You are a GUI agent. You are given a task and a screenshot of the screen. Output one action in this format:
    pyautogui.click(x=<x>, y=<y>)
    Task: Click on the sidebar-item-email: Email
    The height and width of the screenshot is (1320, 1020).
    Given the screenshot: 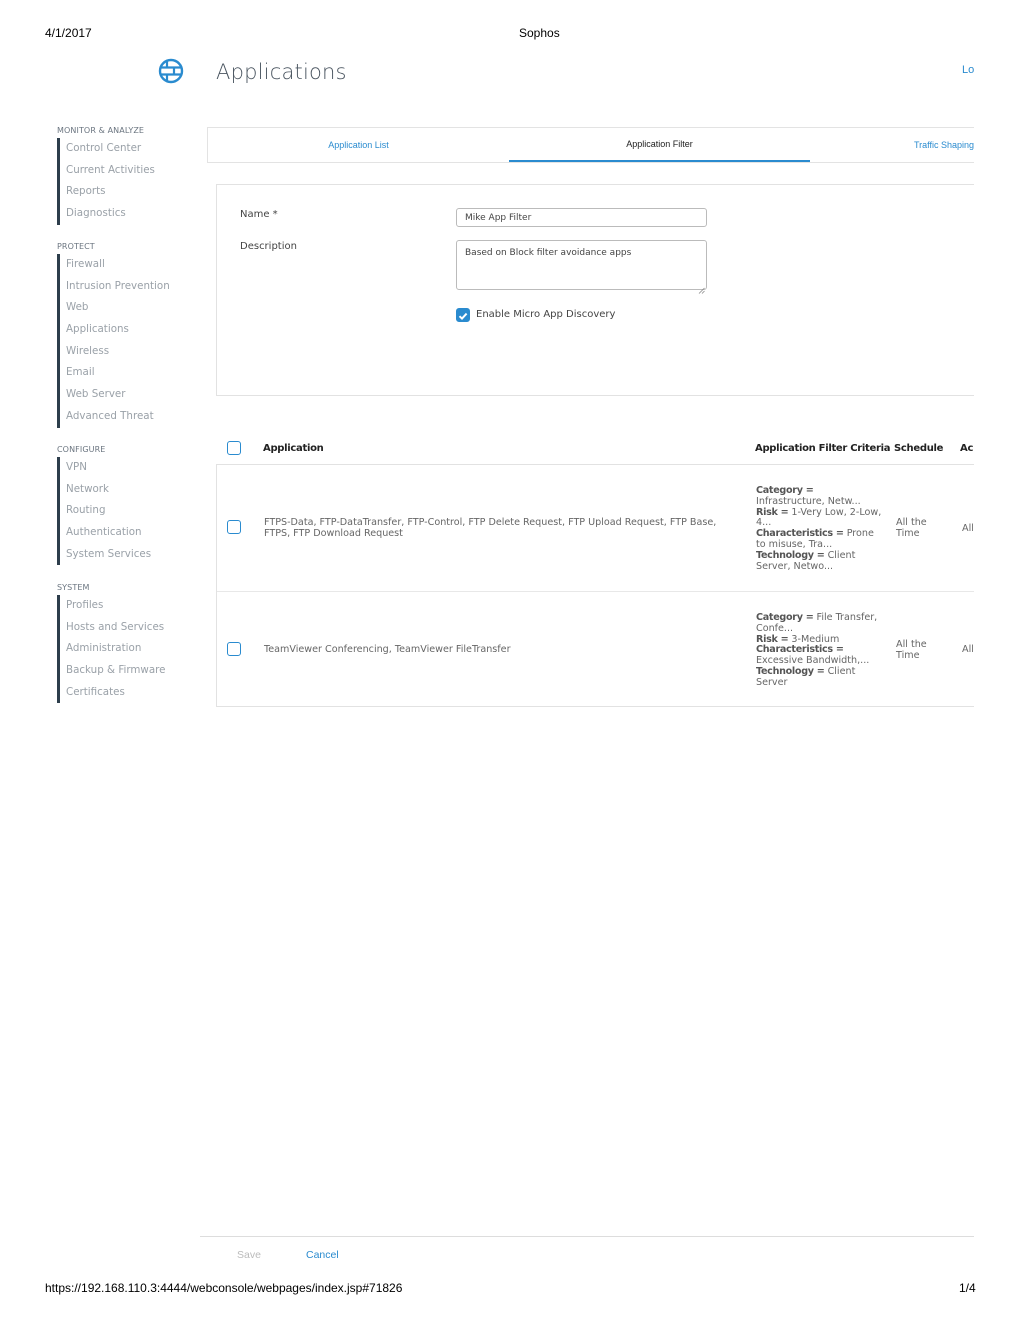 What is the action you would take?
    pyautogui.click(x=133, y=373)
    